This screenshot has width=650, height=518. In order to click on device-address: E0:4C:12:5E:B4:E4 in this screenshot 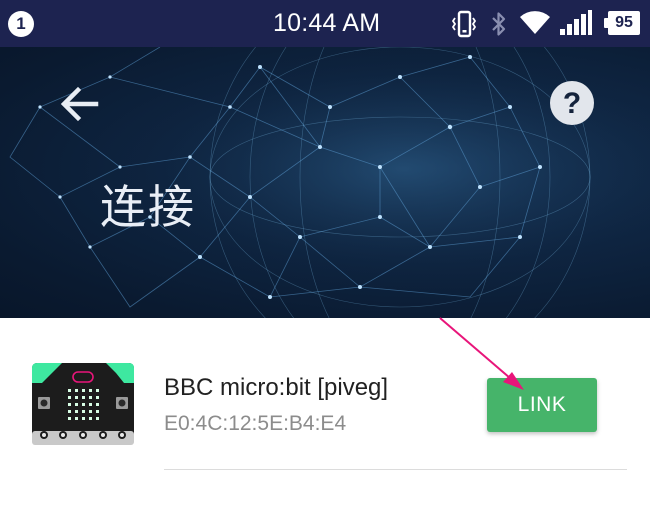, I will do `click(255, 423)`.